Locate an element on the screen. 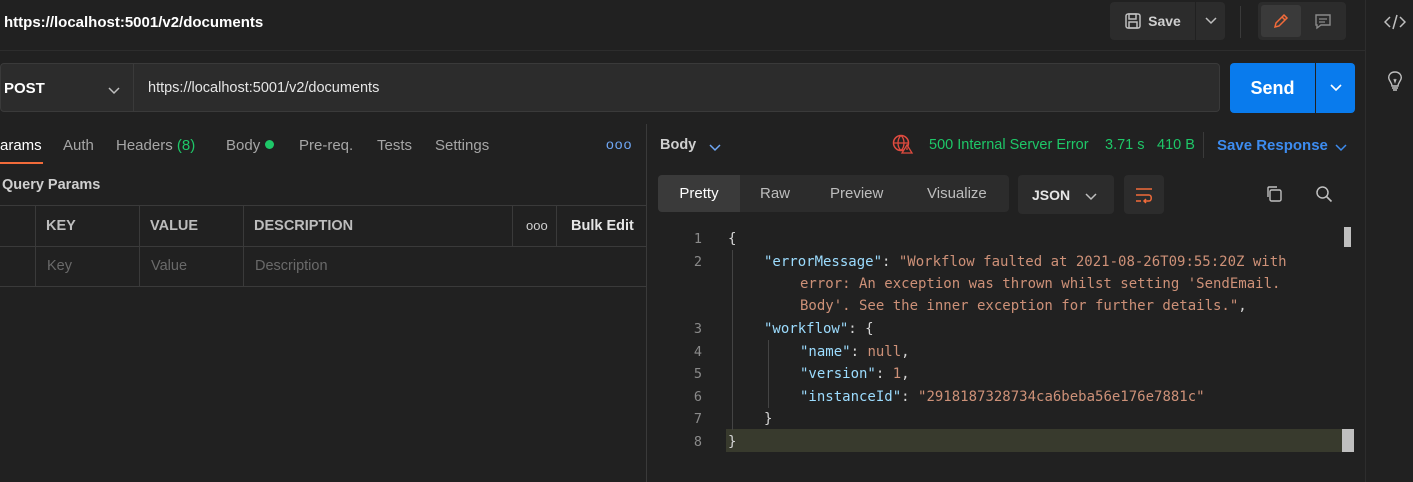  view-tab-raw: Raw is located at coordinates (775, 193).